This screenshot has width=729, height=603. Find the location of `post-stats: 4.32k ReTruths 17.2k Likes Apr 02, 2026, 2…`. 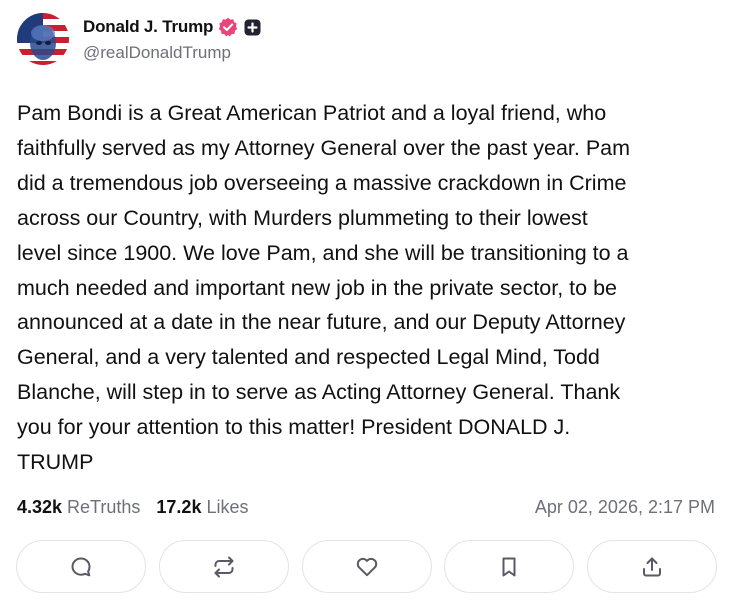

post-stats: 4.32k ReTruths 17.2k Likes Apr 02, 2026, 2… is located at coordinates (366, 507).